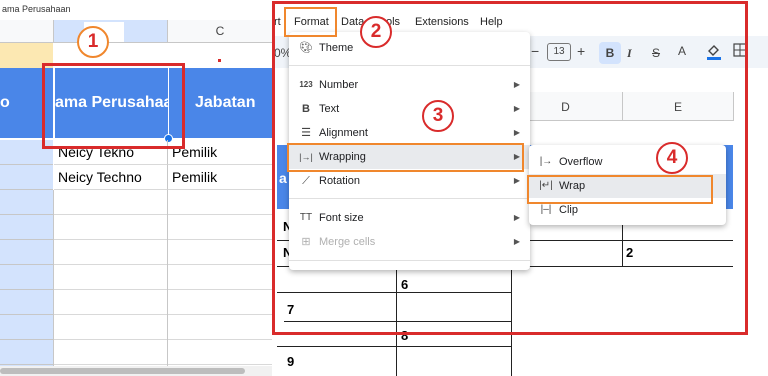 This screenshot has width=768, height=376. Describe the element at coordinates (122, 371) in the screenshot. I see `scrollbar-thumb` at that location.